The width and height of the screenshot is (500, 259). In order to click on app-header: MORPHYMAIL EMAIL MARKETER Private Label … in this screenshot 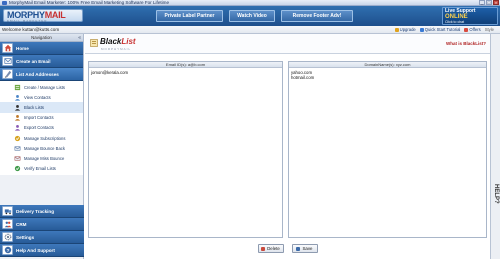, I will do `click(250, 16)`.